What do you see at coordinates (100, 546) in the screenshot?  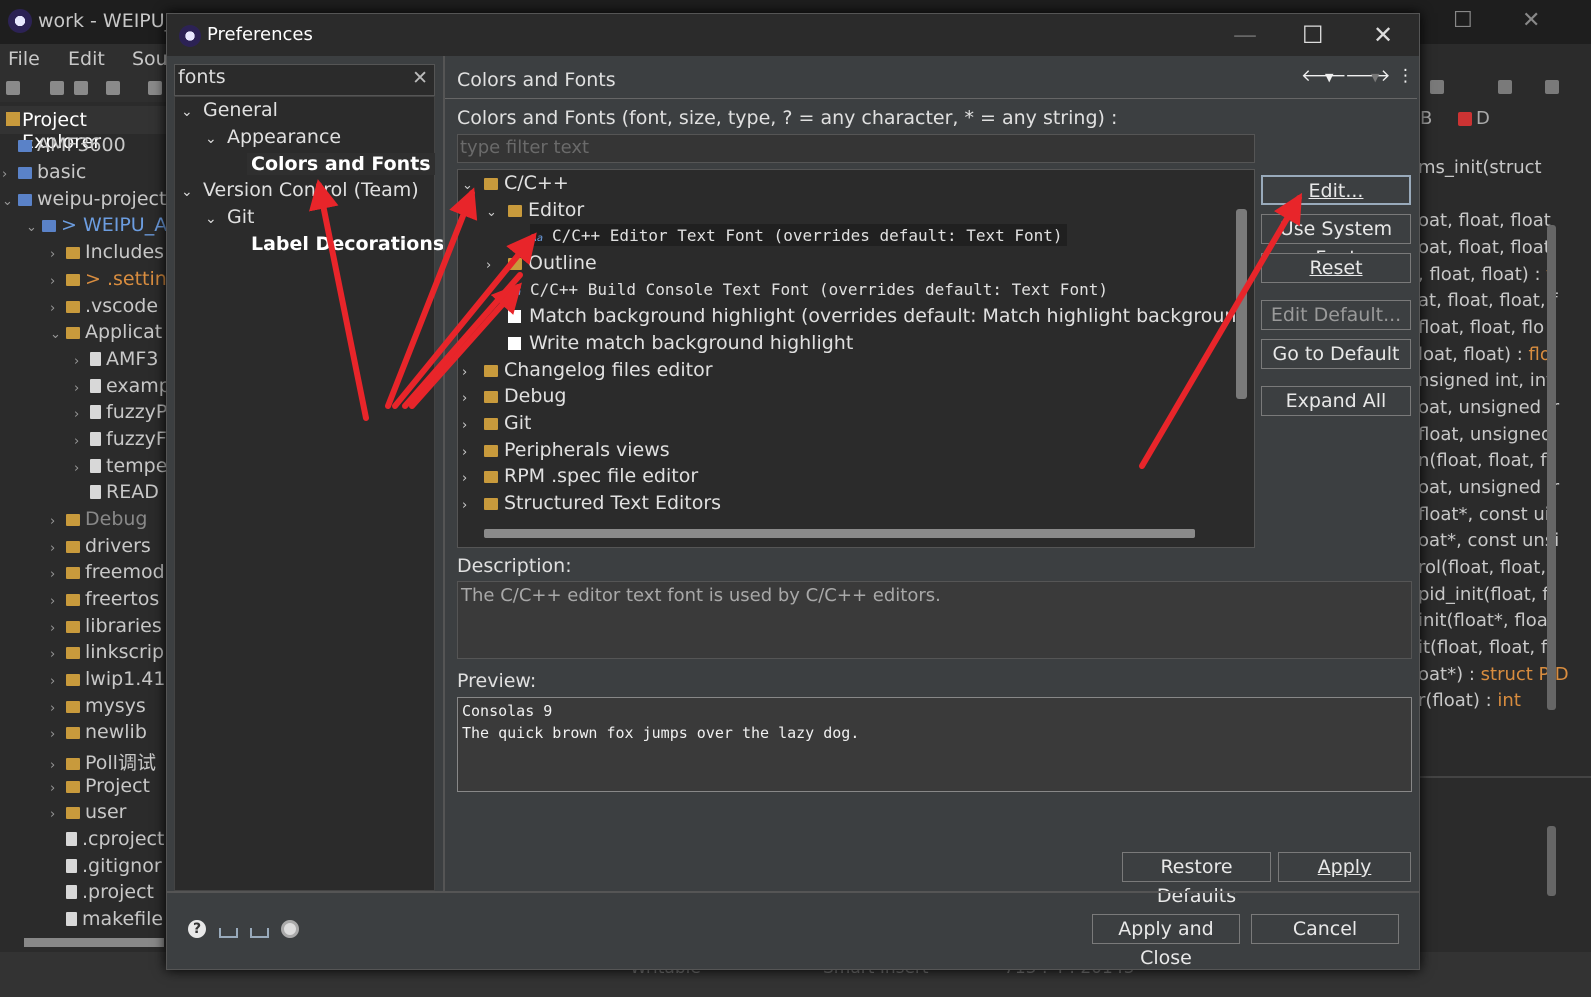 I see `tree-item: › drivers` at bounding box center [100, 546].